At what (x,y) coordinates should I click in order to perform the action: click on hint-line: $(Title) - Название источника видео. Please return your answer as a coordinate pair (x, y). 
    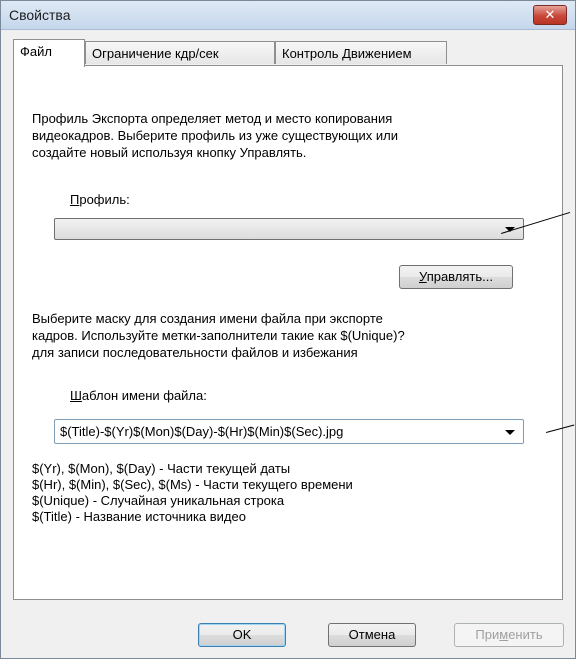
    Looking at the image, I should click on (139, 516).